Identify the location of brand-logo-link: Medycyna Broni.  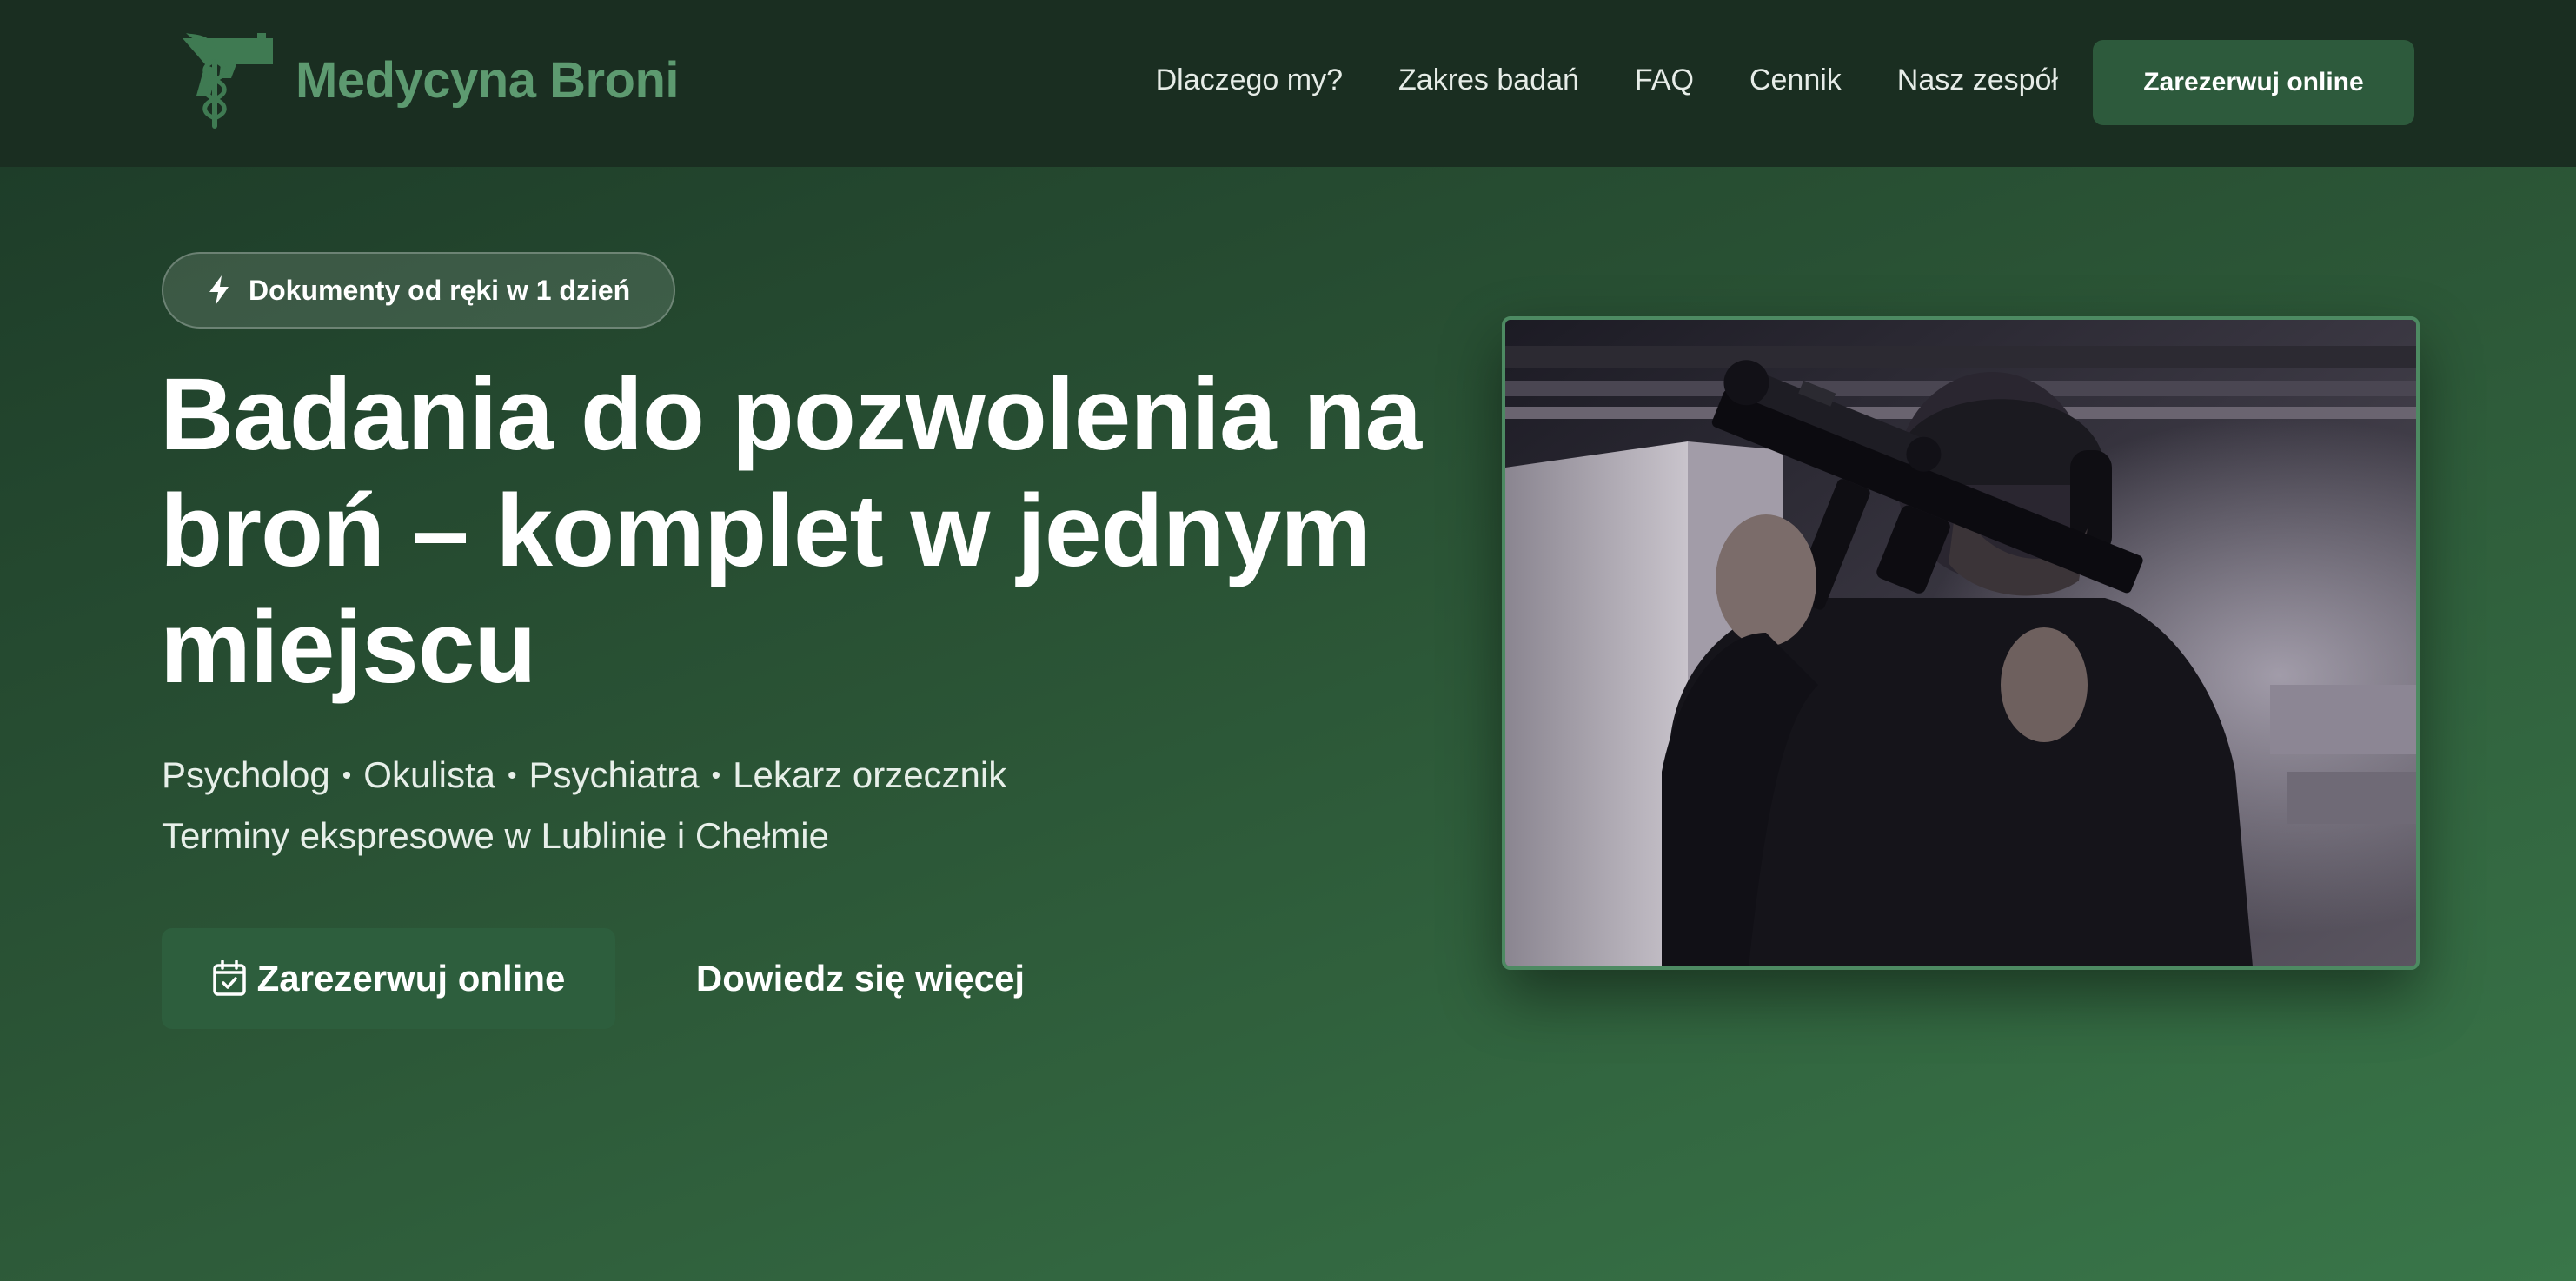
(425, 80).